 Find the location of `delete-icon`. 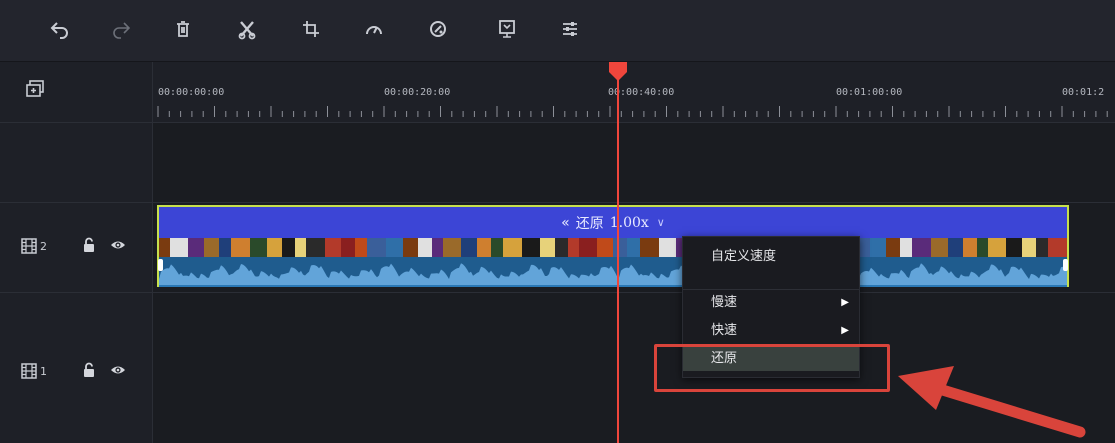

delete-icon is located at coordinates (183, 29).